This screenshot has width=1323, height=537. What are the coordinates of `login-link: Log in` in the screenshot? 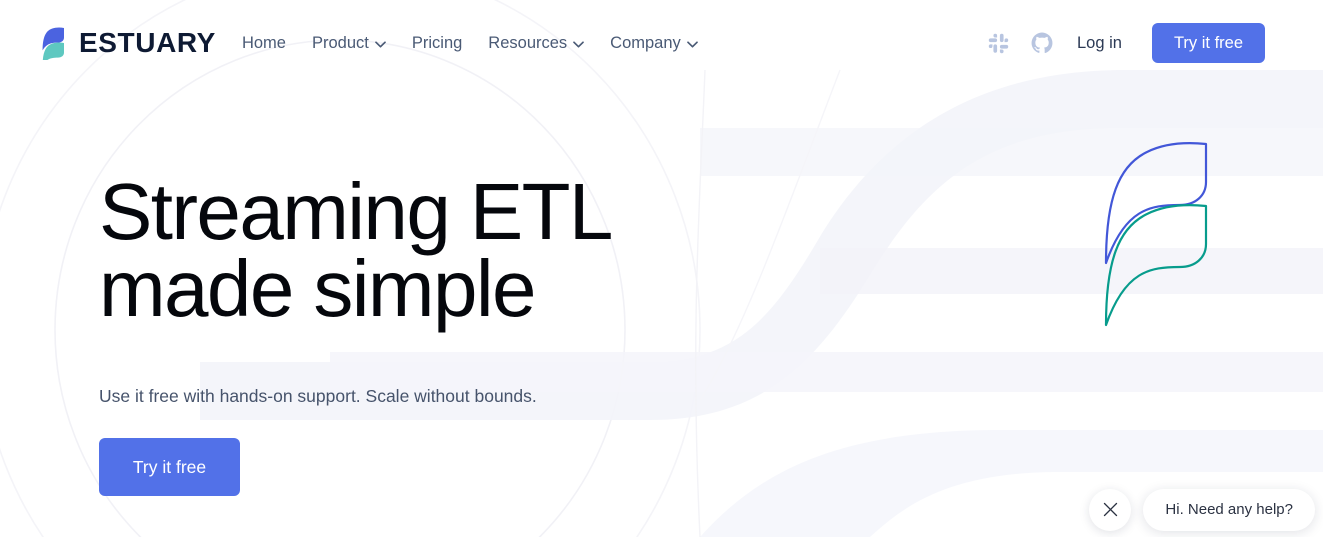 It's located at (1099, 43).